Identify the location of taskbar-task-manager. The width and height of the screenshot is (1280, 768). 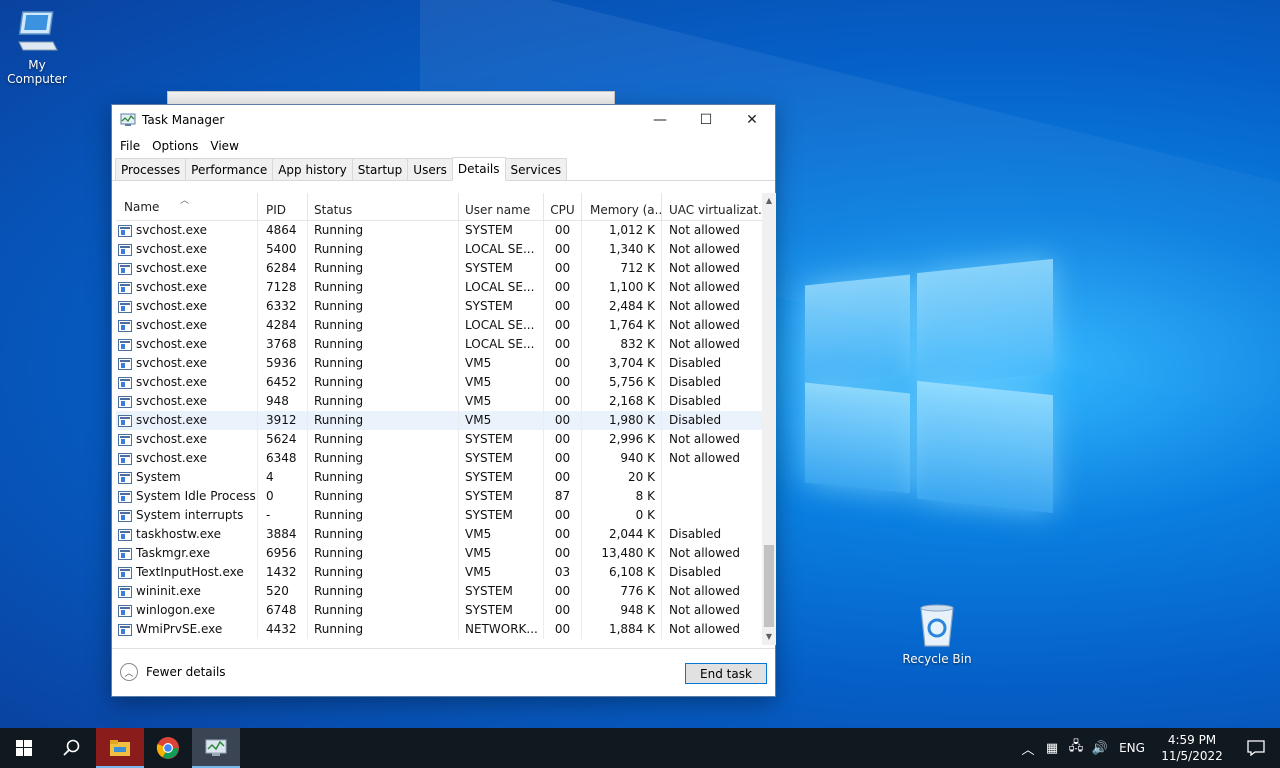
(216, 748).